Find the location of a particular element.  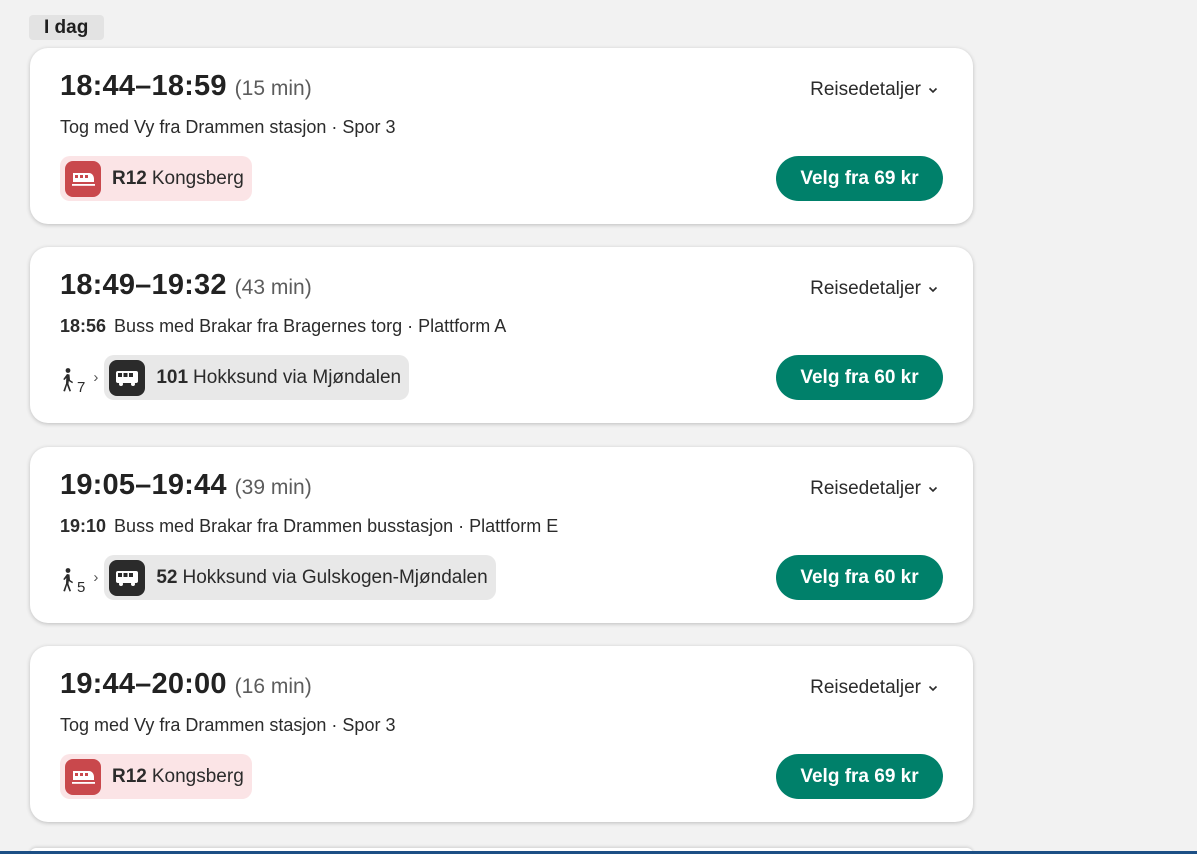

trip-time-row: 18:44–18:59 (15 min) is located at coordinates (186, 86).